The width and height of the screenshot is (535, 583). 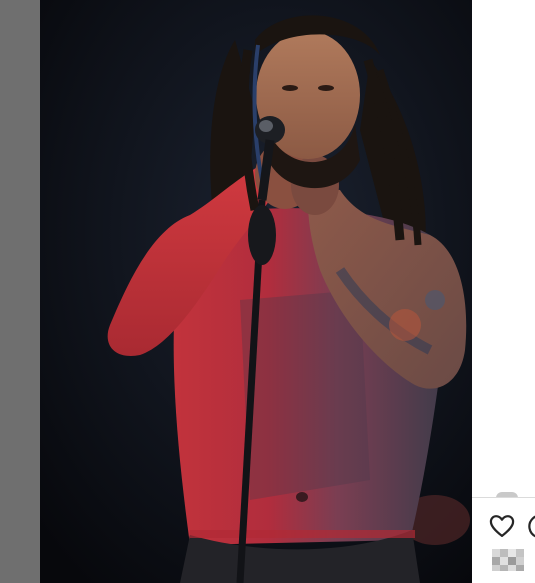 I want to click on liked-by-avatar, so click(x=510, y=560).